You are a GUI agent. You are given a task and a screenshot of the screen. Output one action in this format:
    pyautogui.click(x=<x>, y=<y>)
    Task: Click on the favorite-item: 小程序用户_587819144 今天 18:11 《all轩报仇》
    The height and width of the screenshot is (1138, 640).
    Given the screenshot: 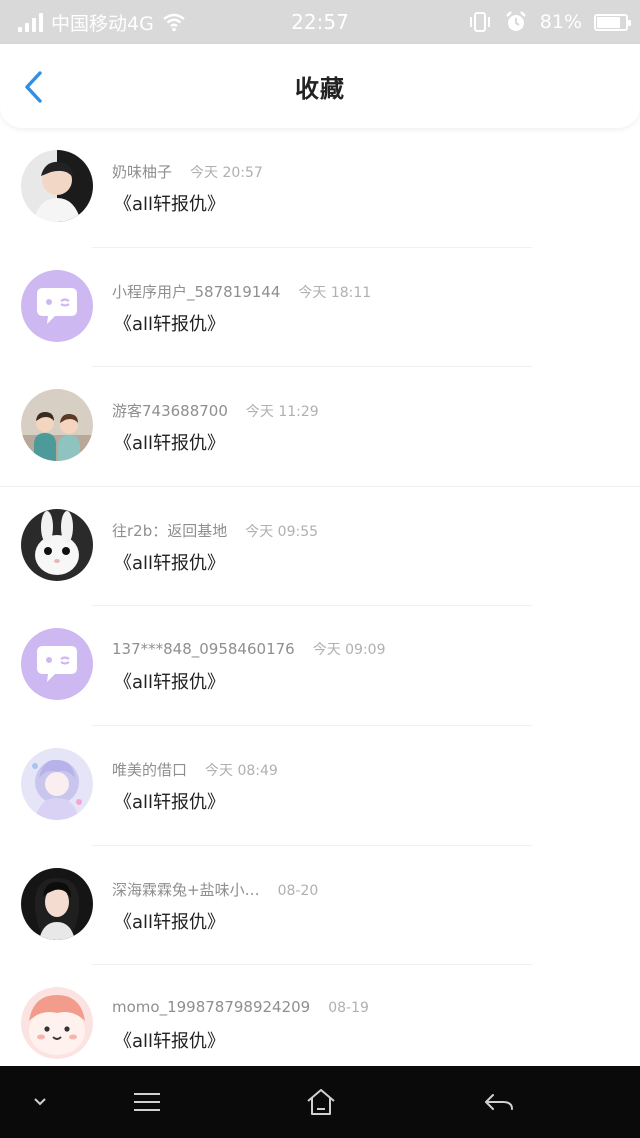 What is the action you would take?
    pyautogui.click(x=320, y=308)
    